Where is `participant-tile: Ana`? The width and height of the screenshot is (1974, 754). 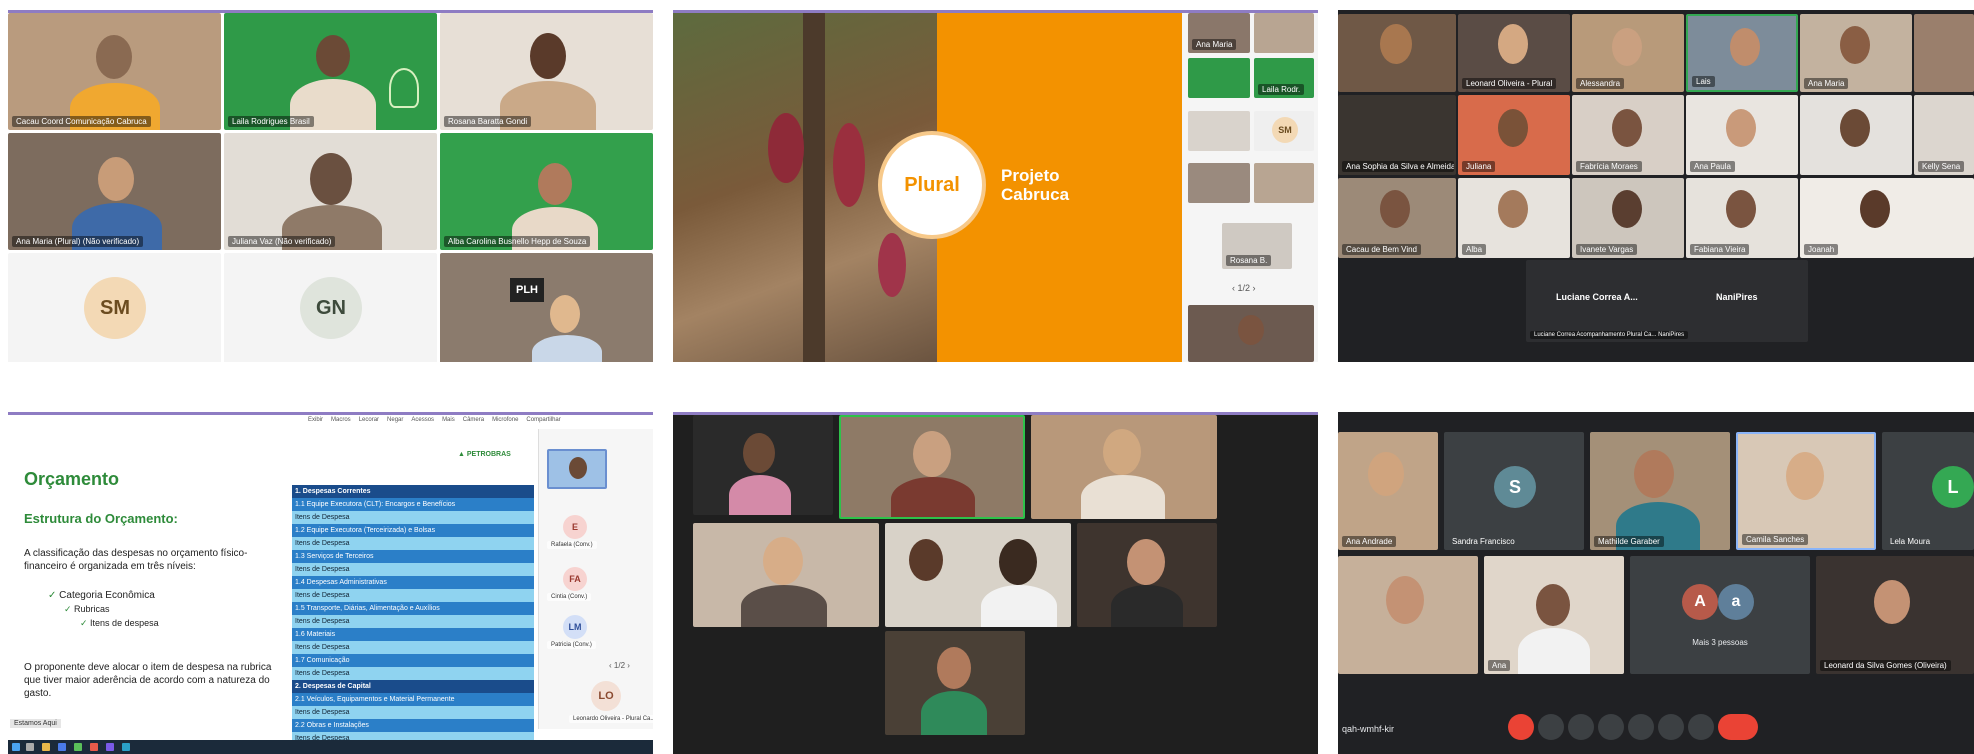
participant-tile: Ana is located at coordinates (1554, 615).